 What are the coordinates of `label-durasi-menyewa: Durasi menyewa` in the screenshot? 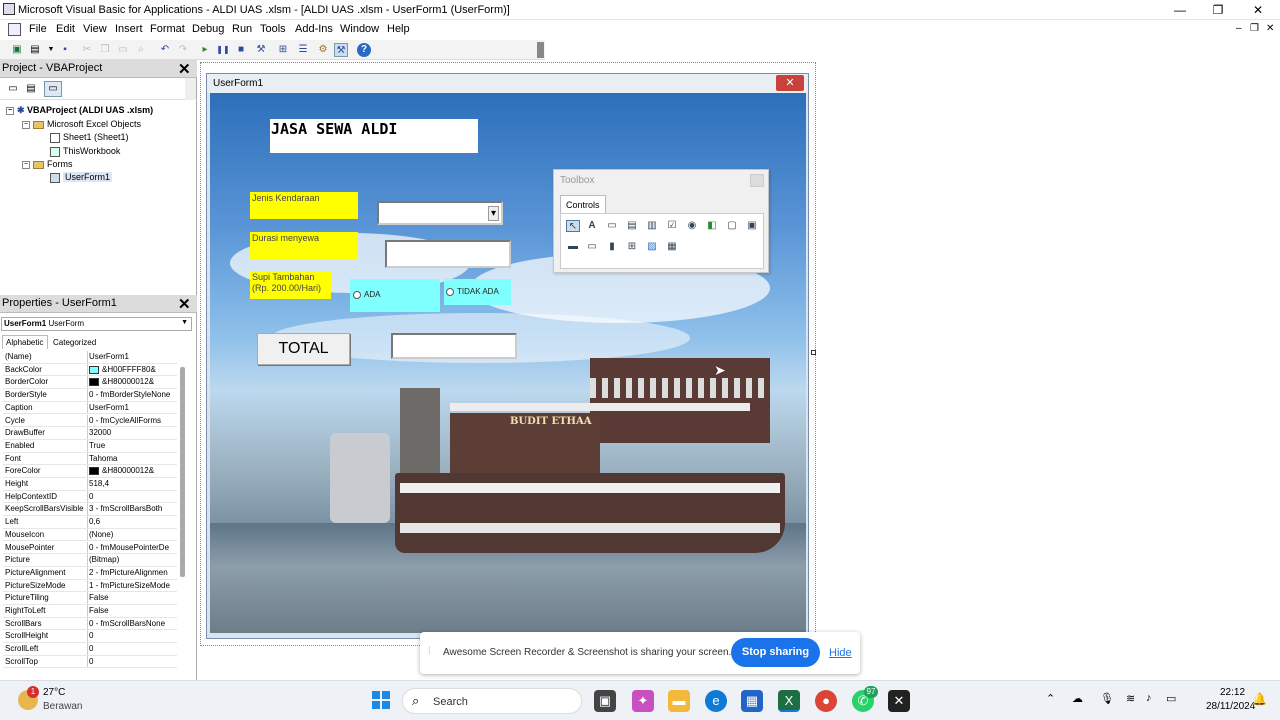 It's located at (304, 245).